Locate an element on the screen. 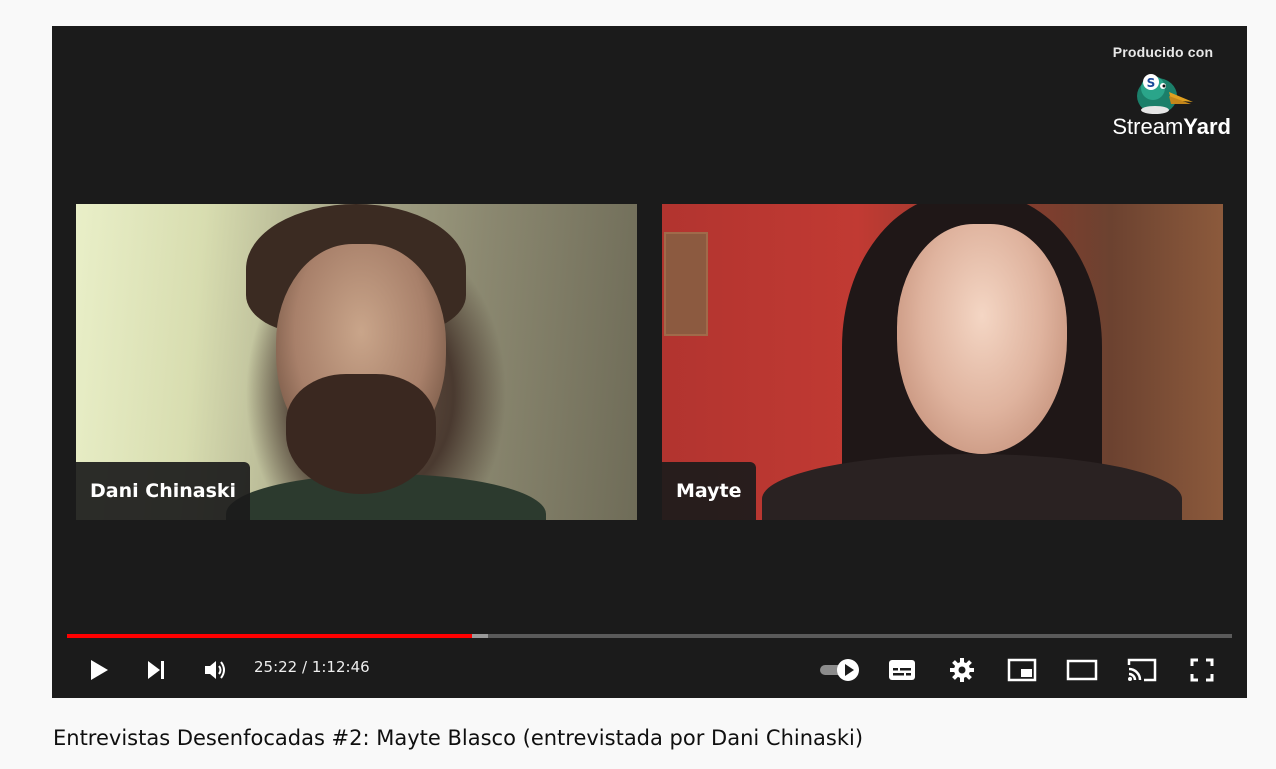 The height and width of the screenshot is (769, 1276). brand-name: StreamYard is located at coordinates (1163, 127).